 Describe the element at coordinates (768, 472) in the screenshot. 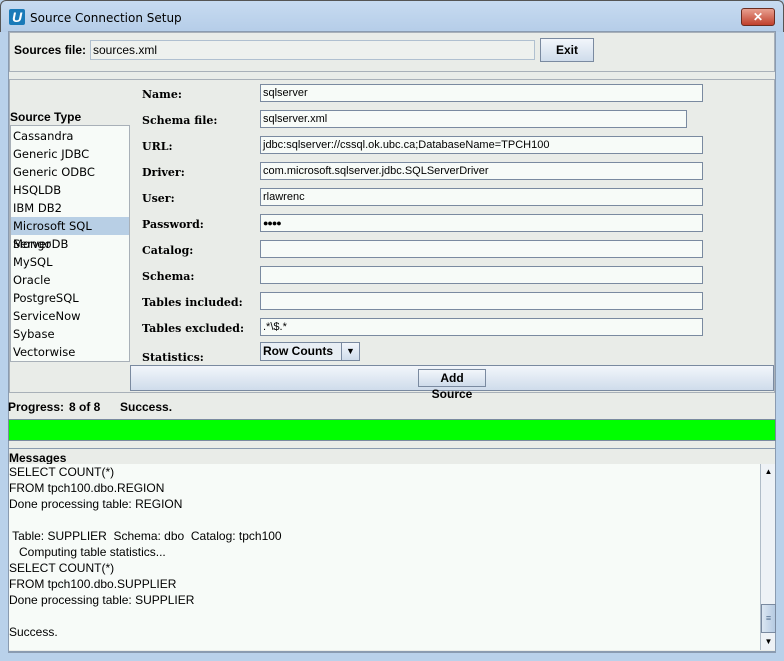

I see `scroll-up-icon: ▲` at that location.